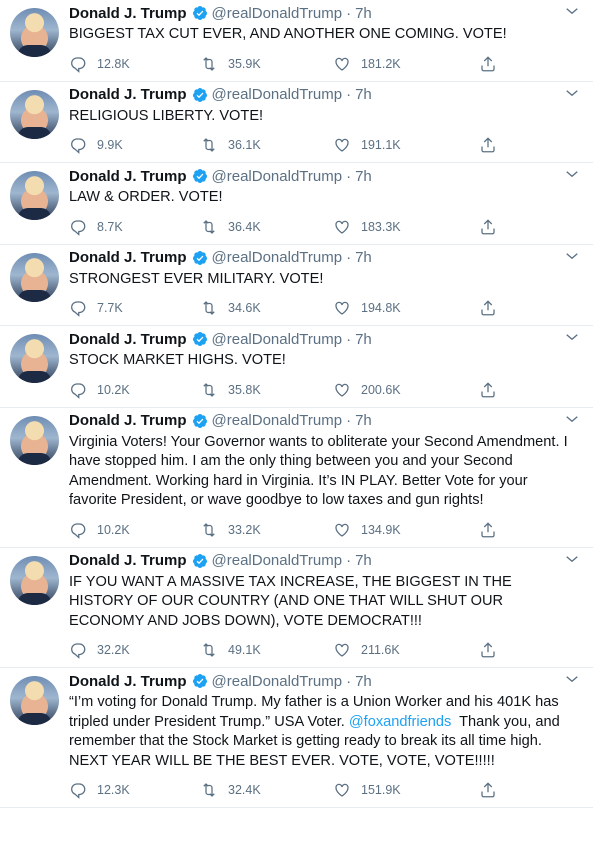 This screenshot has width=593, height=856. Describe the element at coordinates (266, 227) in the screenshot. I see `retweet-button: 36.4K` at that location.